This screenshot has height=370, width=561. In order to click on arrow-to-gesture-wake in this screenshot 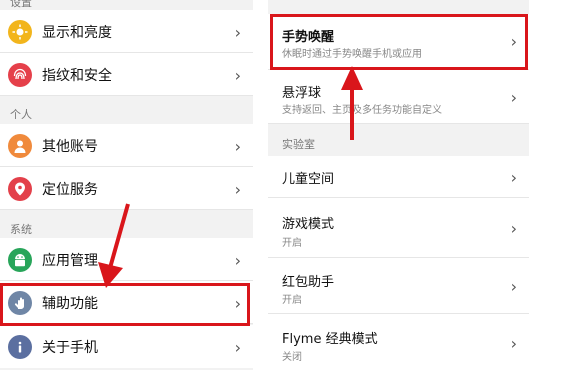, I will do `click(352, 103)`.